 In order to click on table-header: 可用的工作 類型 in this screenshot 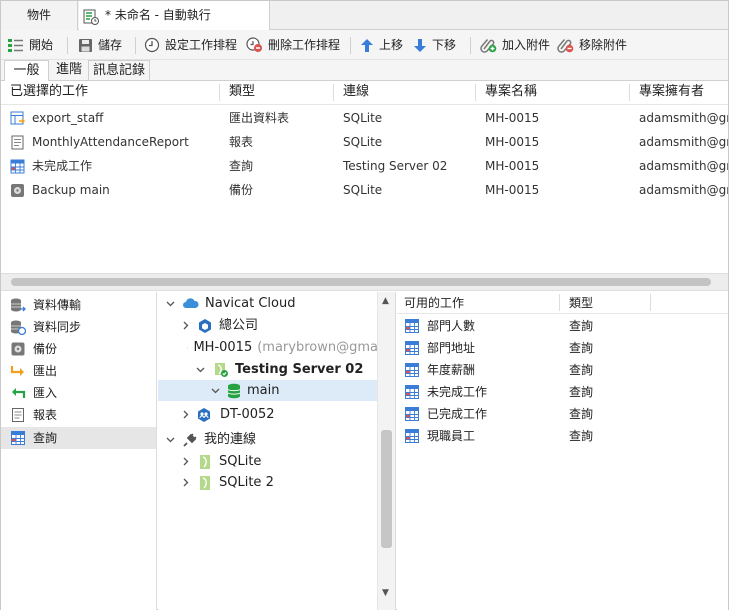, I will do `click(562, 303)`.